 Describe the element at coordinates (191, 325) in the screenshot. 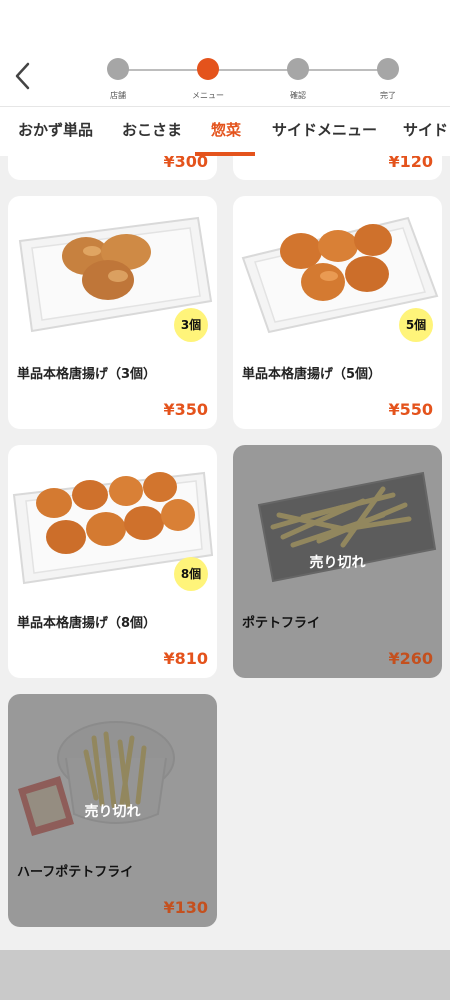

I see `quantity-badge: 3個` at that location.